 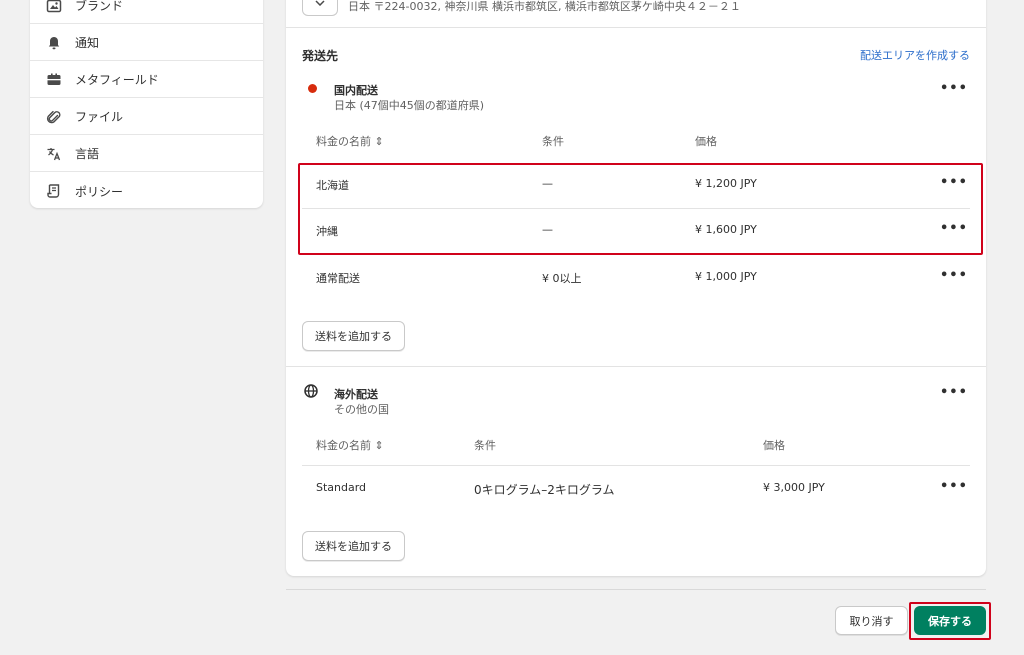 I want to click on cancel-button: 取り消す, so click(x=871, y=620).